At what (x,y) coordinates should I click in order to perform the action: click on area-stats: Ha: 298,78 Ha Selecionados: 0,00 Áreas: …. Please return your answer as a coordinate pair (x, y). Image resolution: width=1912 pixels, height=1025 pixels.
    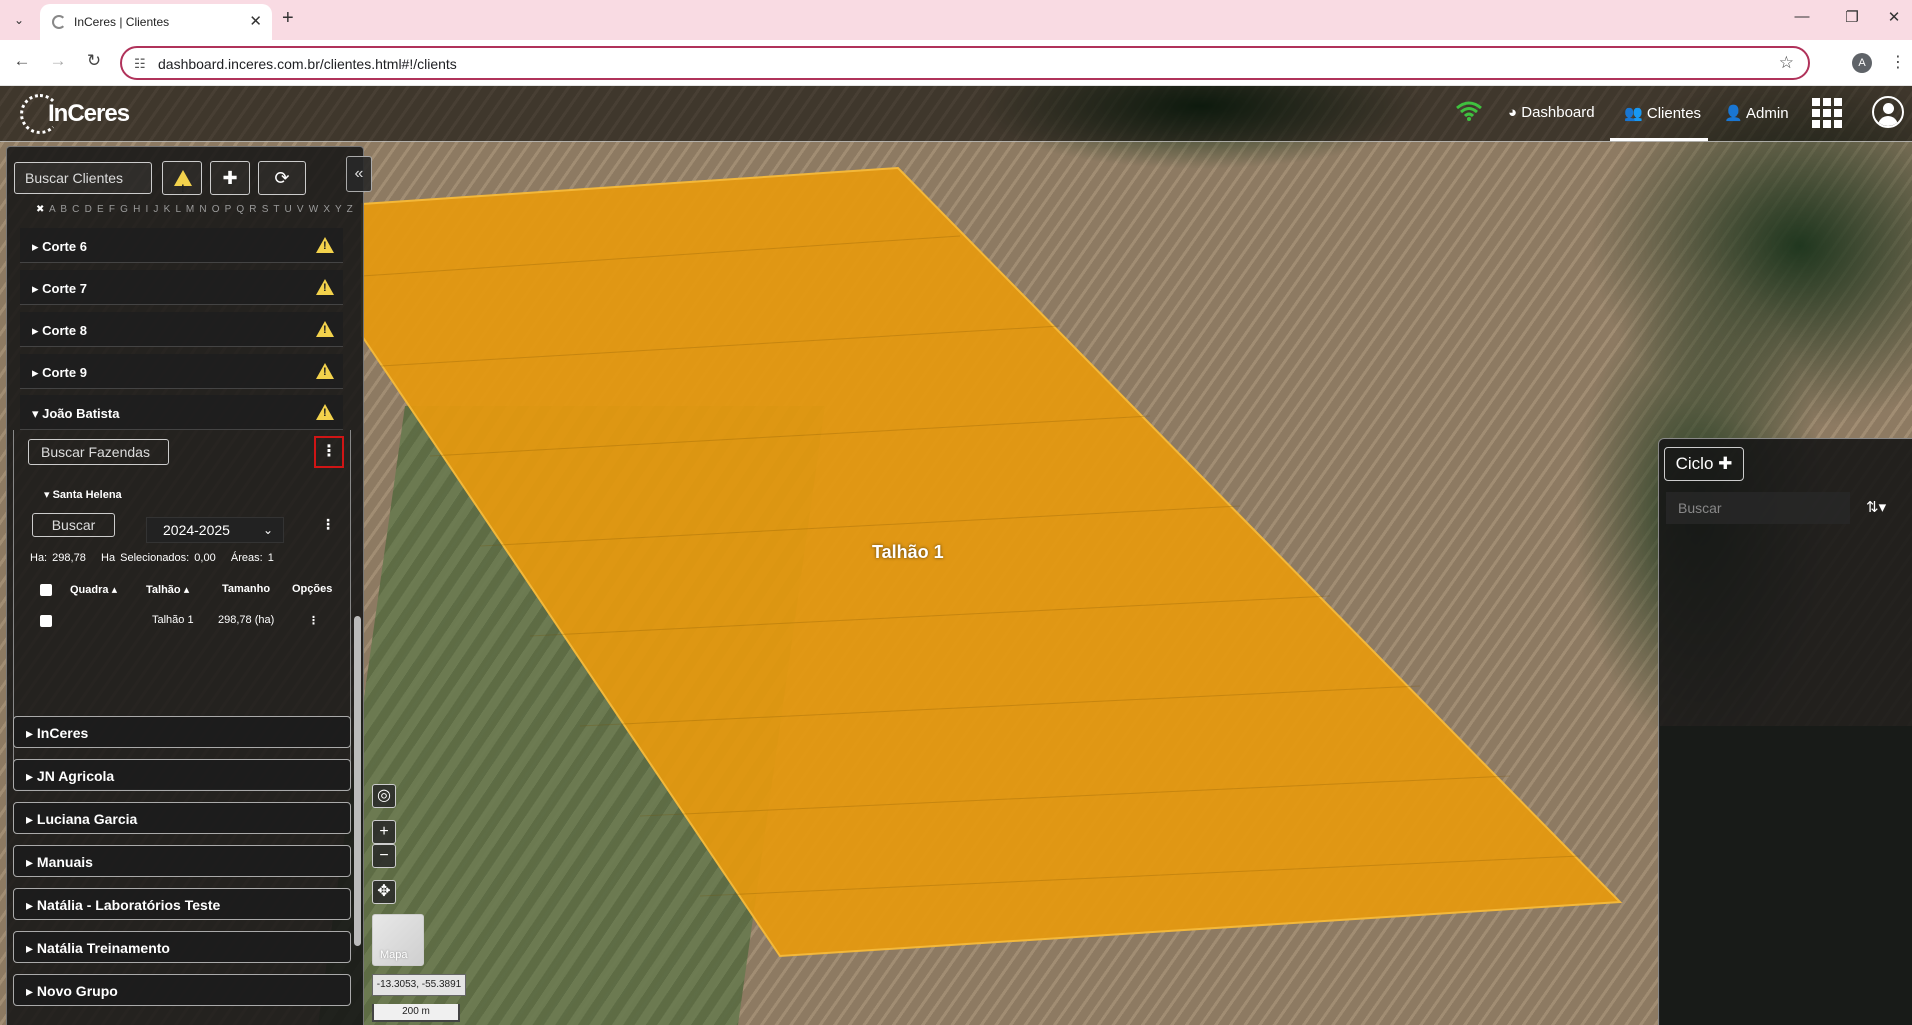
    Looking at the image, I should click on (152, 558).